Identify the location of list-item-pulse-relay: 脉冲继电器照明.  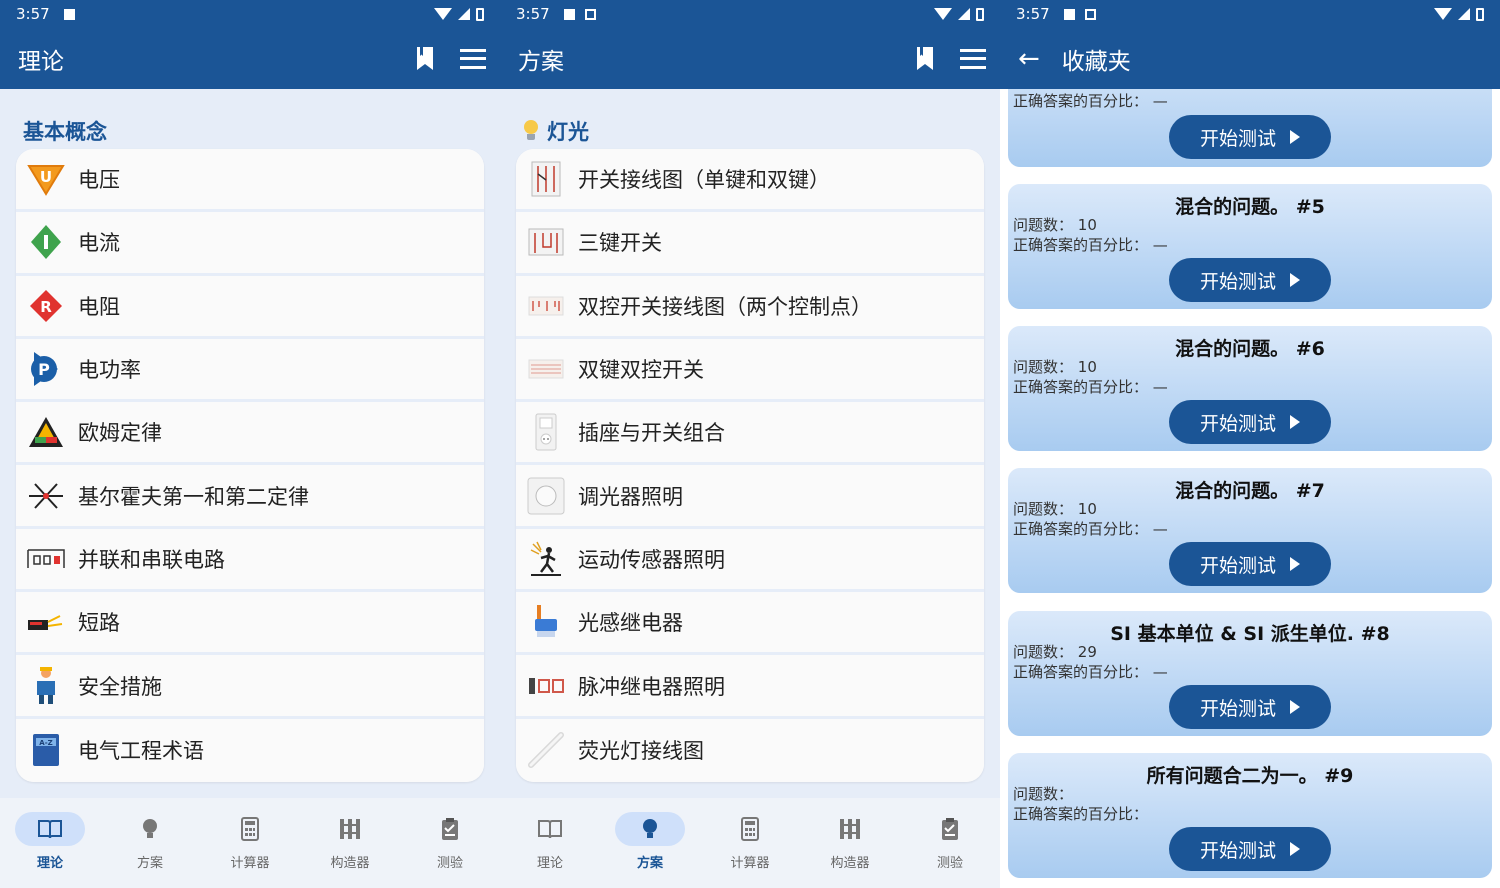
(750, 687).